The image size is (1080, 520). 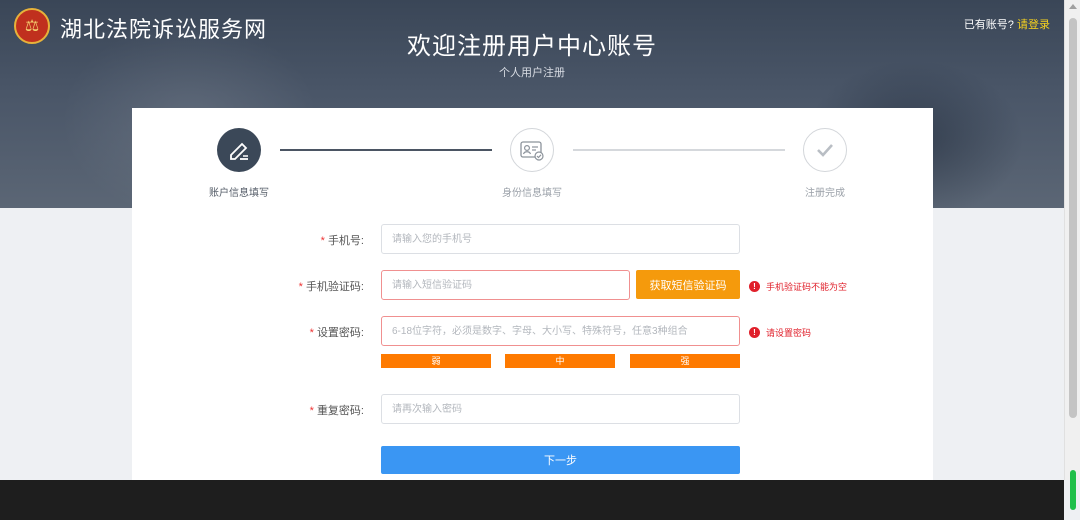 I want to click on strength-medium: 中, so click(x=560, y=361).